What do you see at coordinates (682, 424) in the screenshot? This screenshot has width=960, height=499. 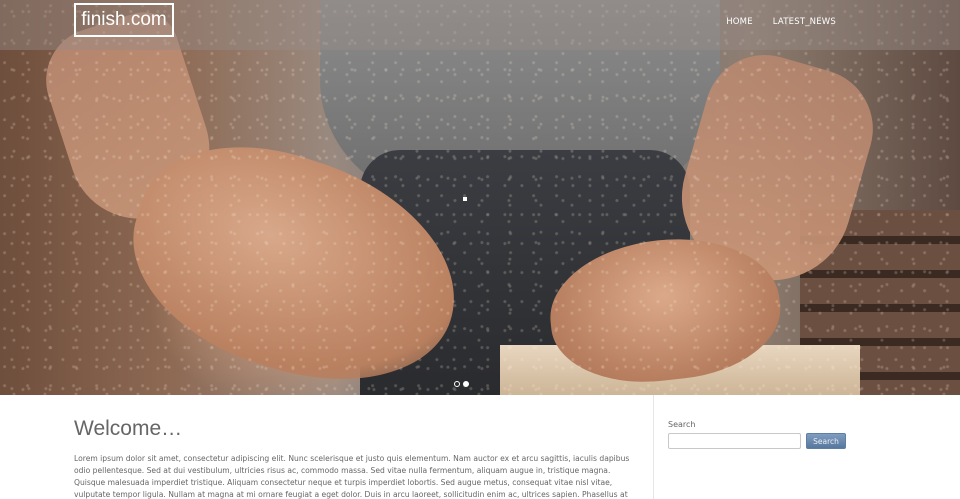 I see `search-label: Search` at bounding box center [682, 424].